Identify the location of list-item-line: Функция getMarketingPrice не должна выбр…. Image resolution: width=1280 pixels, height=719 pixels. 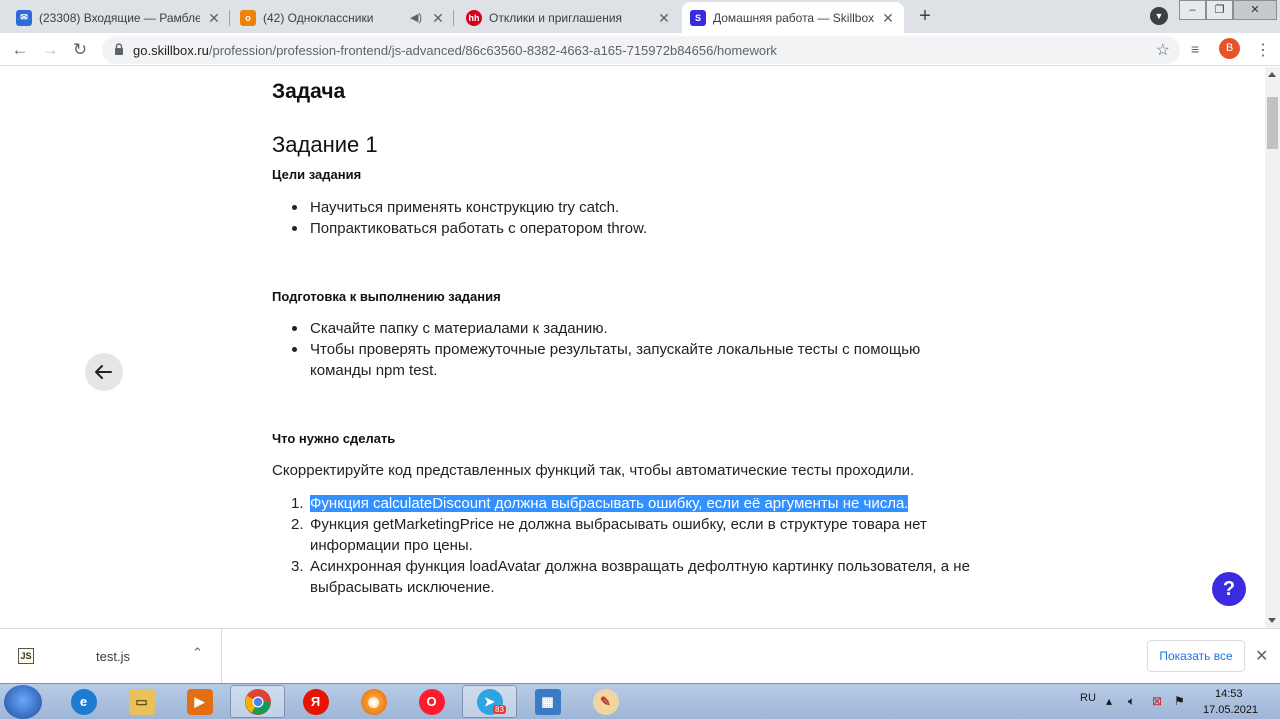
(618, 524).